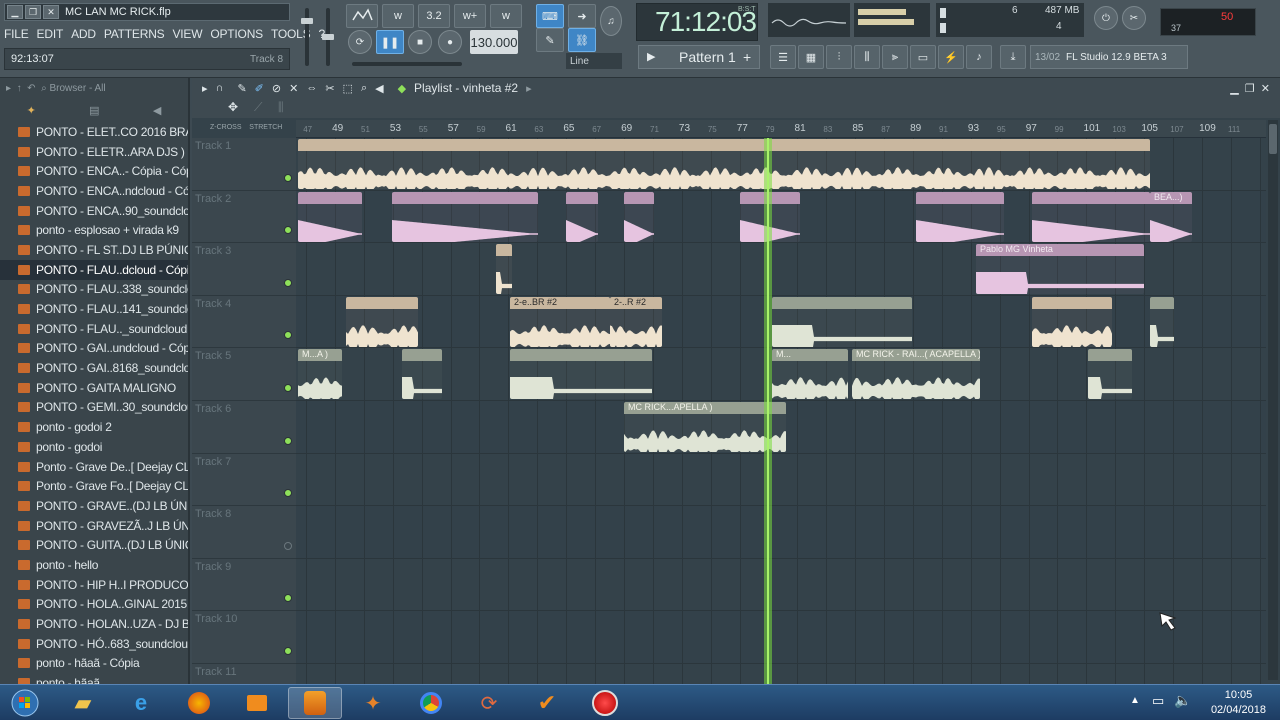  What do you see at coordinates (1106, 18) in the screenshot?
I see `power-icon: ⏻` at bounding box center [1106, 18].